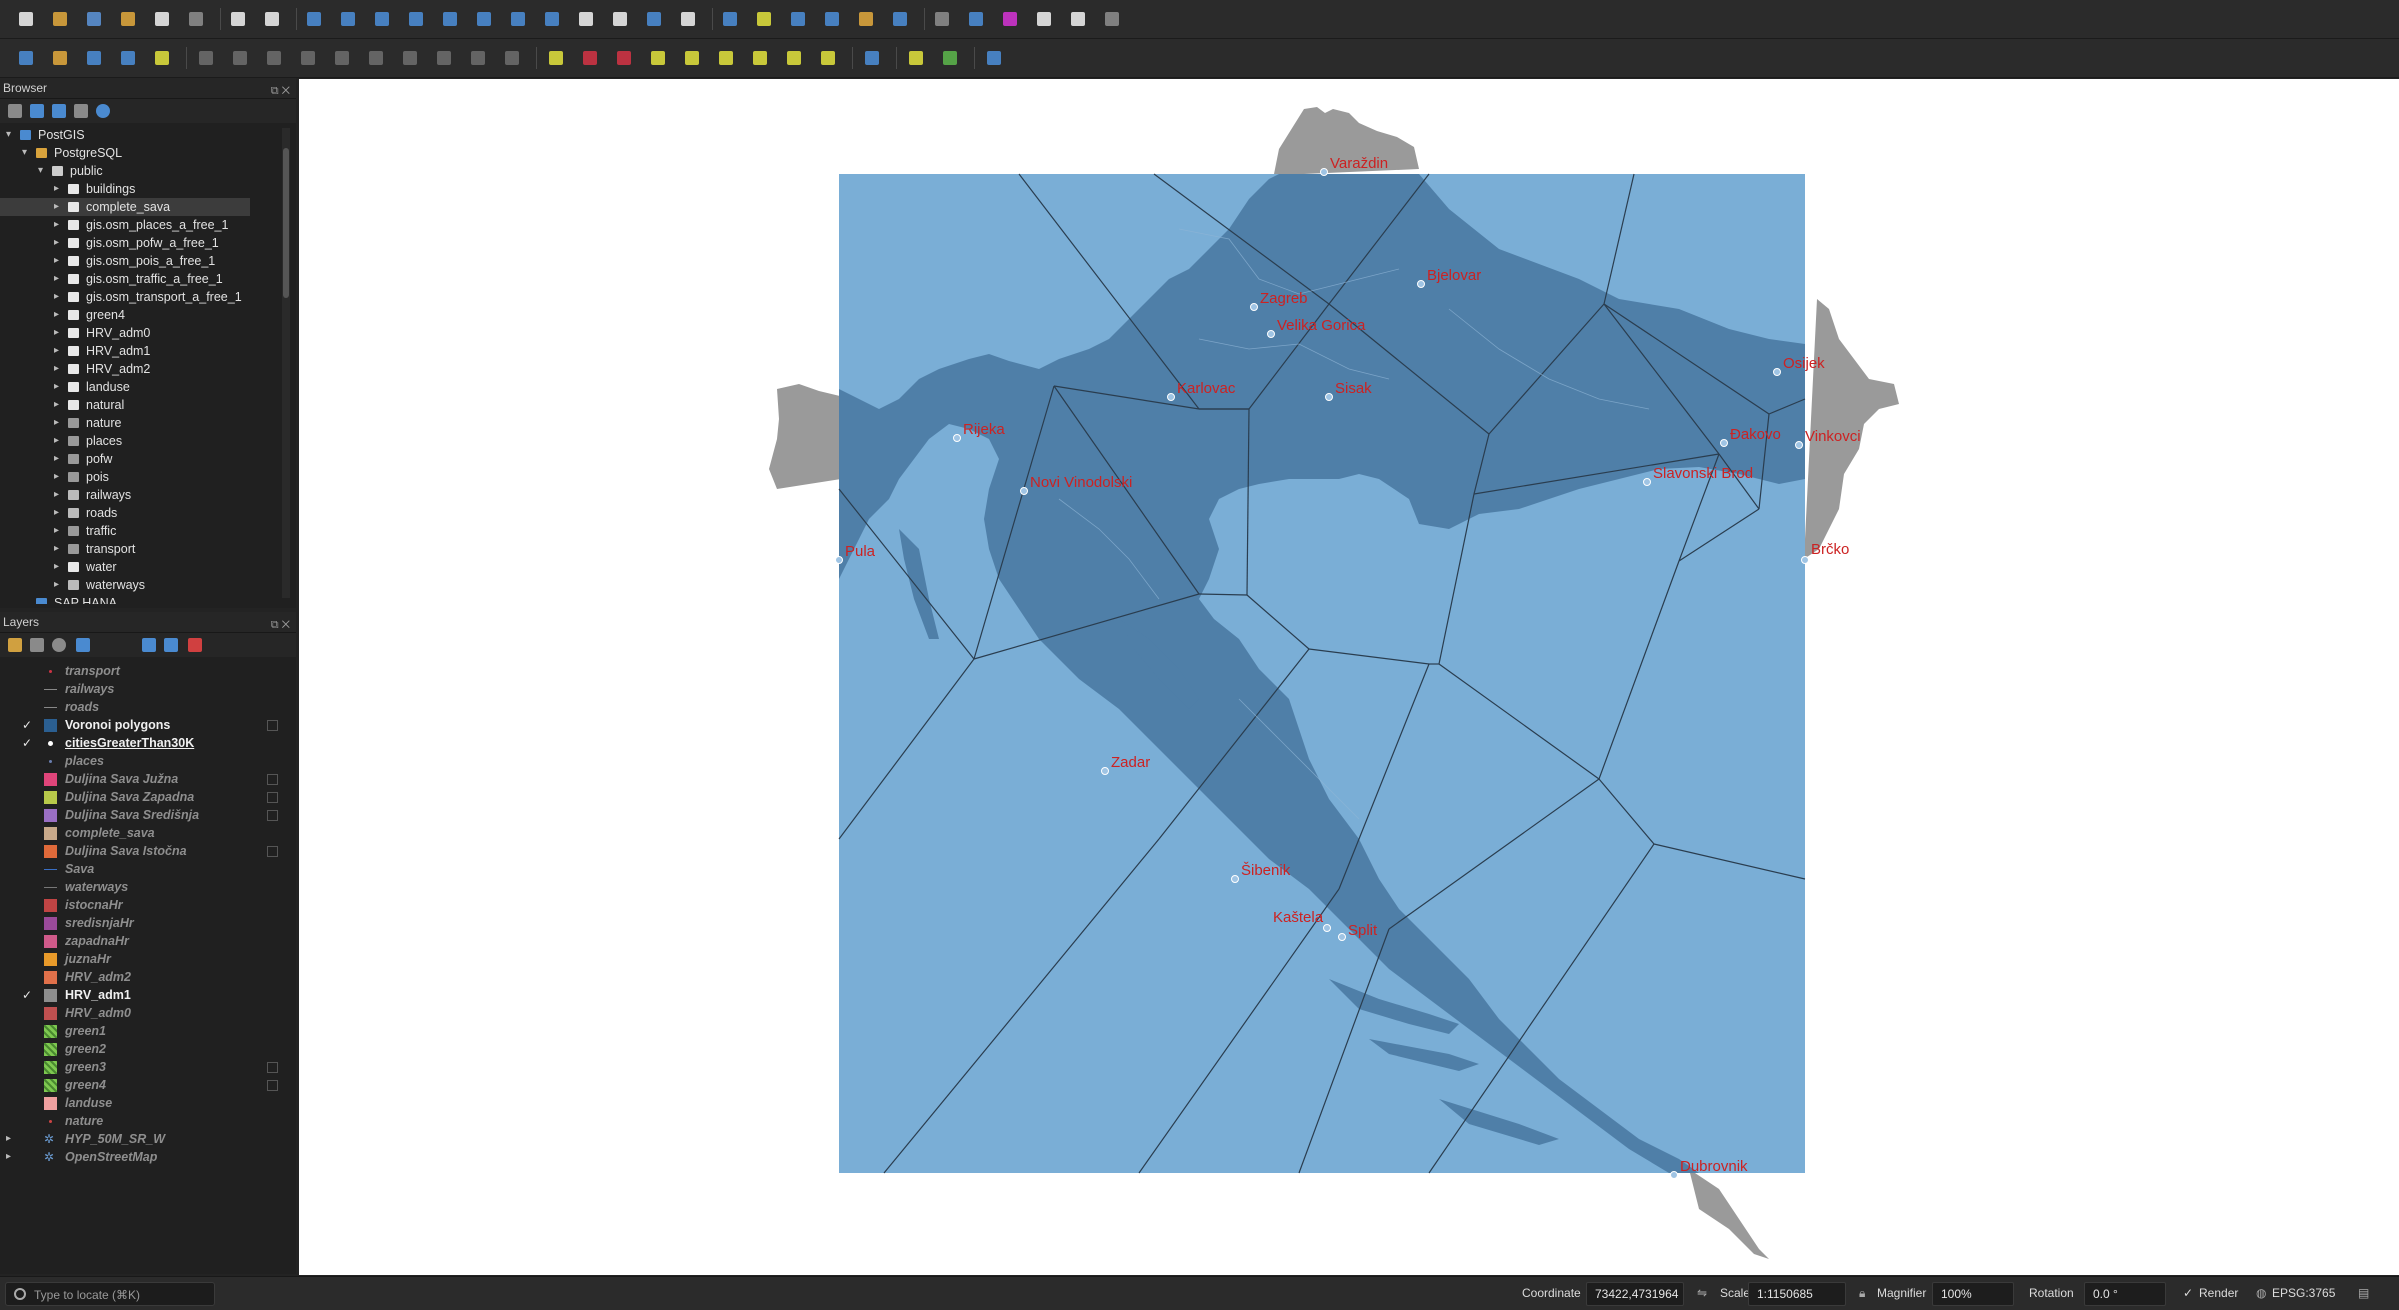 This screenshot has height=1310, width=2399. Describe the element at coordinates (280, 91) in the screenshot. I see `panel-close-icon: ⧉ ✕` at that location.